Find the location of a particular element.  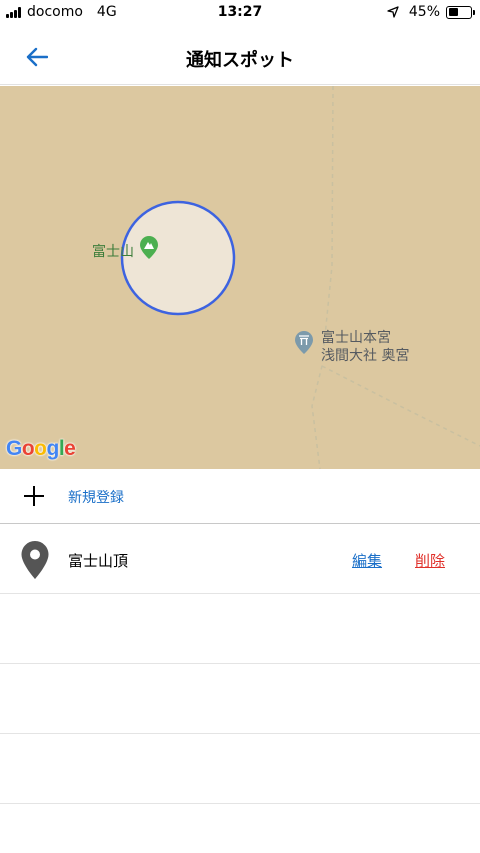

add-spot-button: 新規登録 is located at coordinates (240, 496).